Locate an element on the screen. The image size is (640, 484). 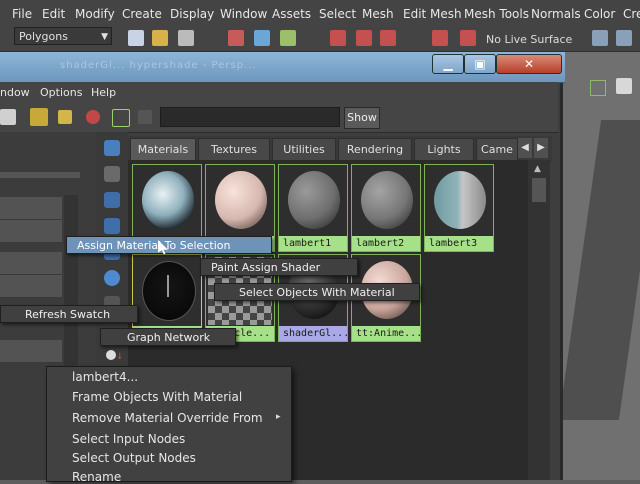
menu-select: Select is located at coordinates (337, 14).